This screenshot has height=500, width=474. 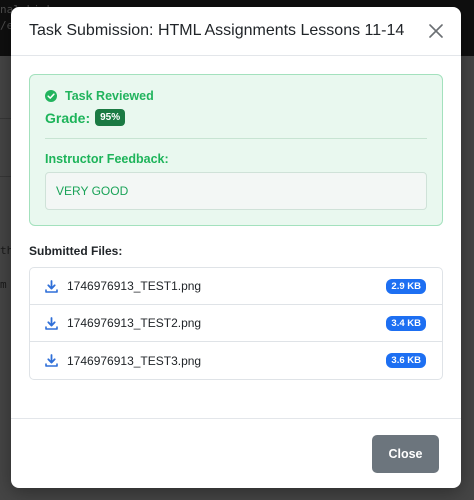 I want to click on close-icon, so click(x=436, y=31).